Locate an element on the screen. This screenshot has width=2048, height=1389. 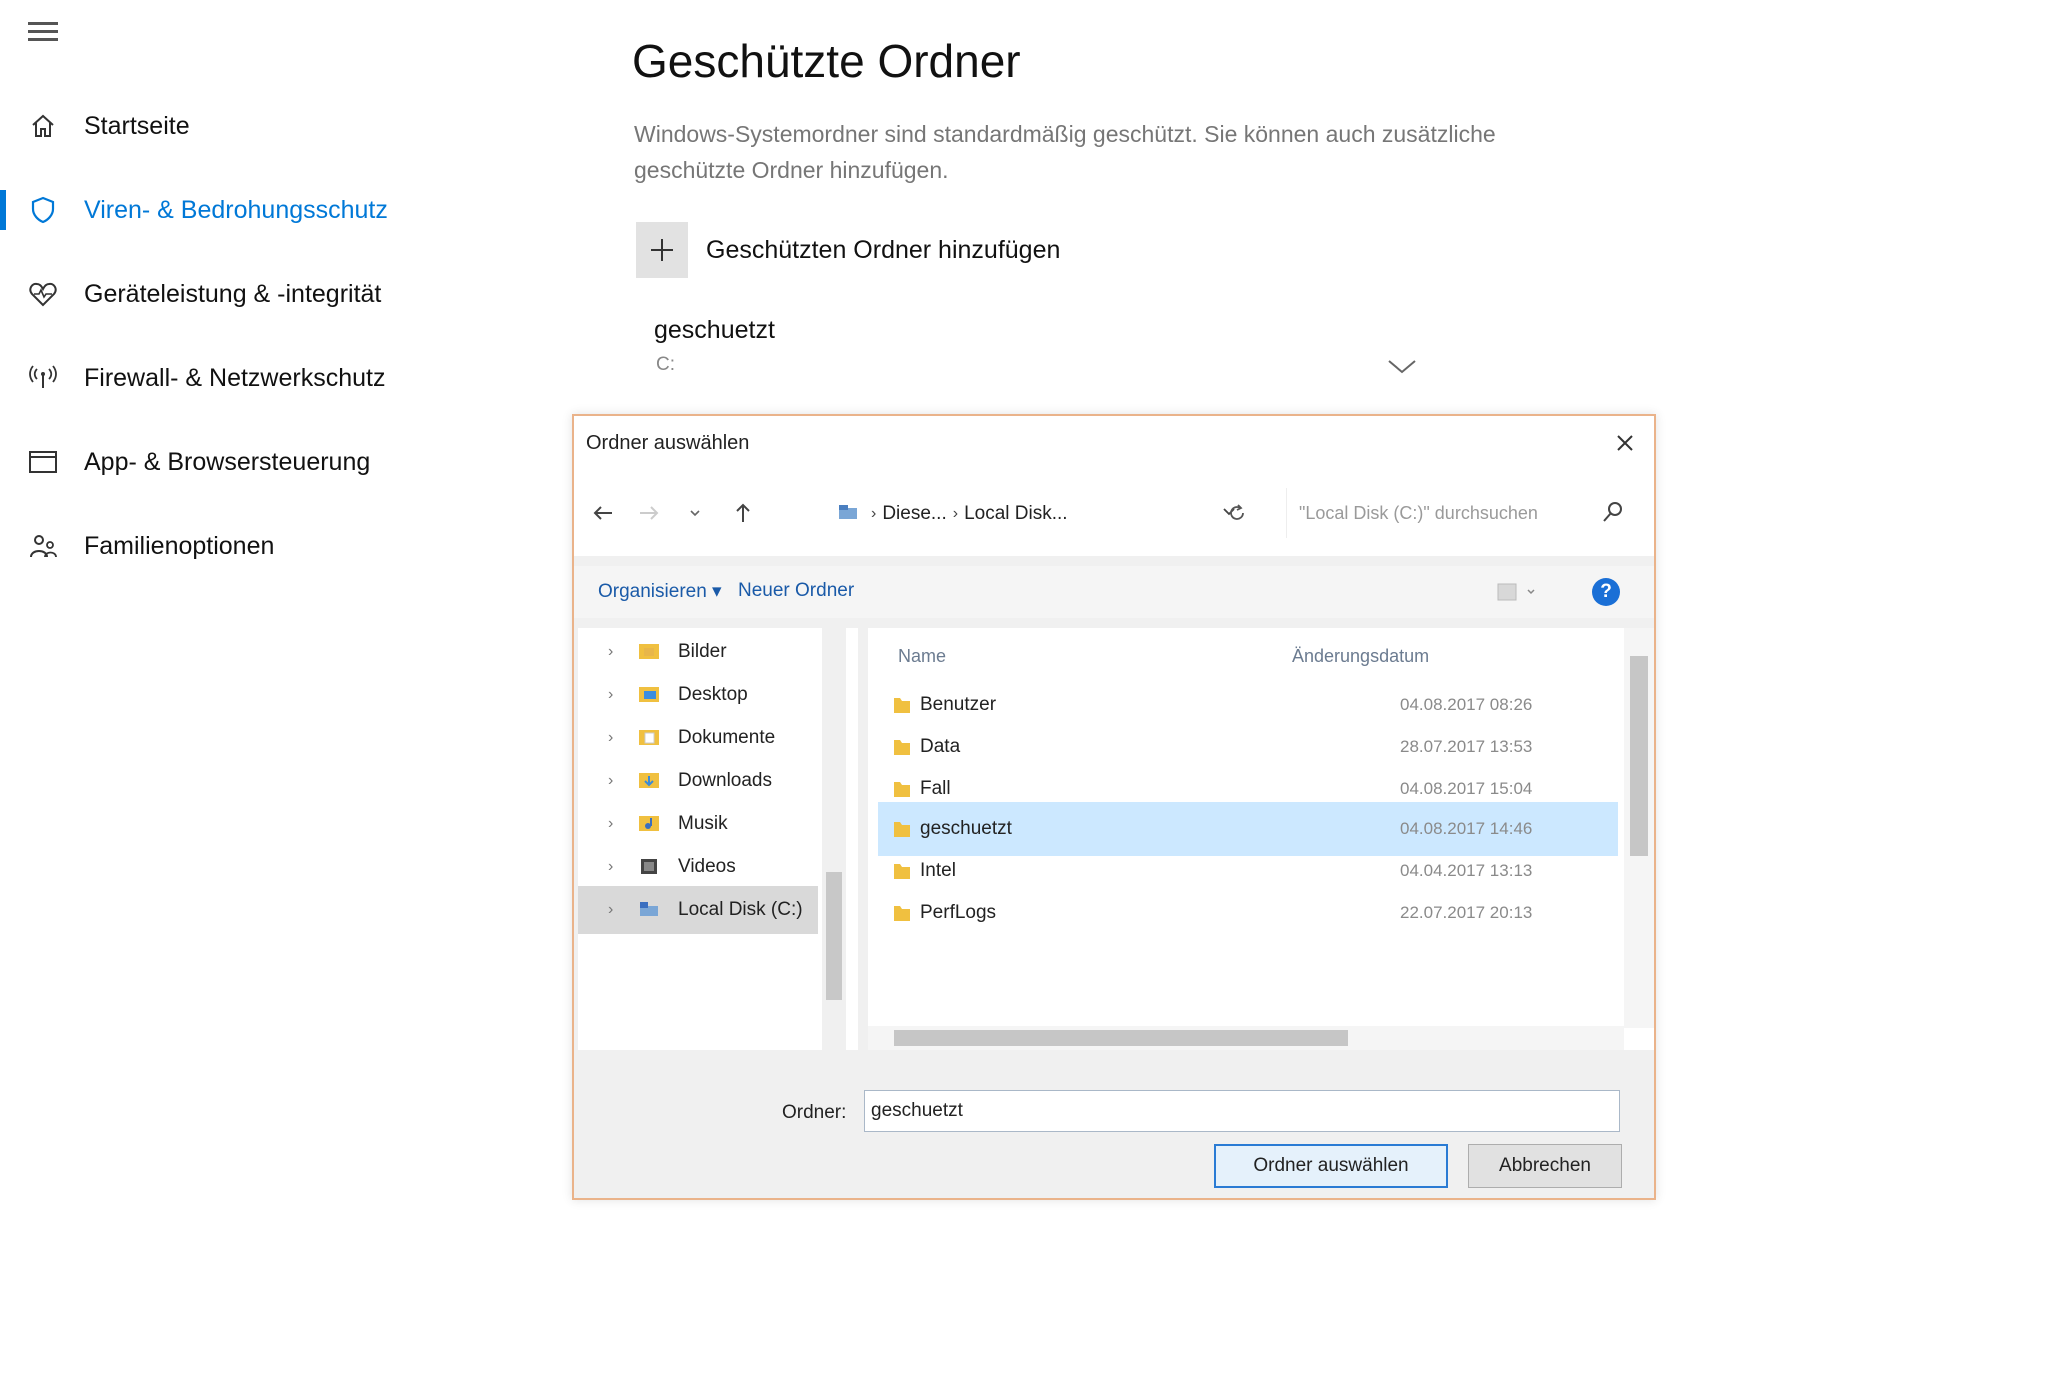
tree-item: › Bilder is located at coordinates (698, 652).